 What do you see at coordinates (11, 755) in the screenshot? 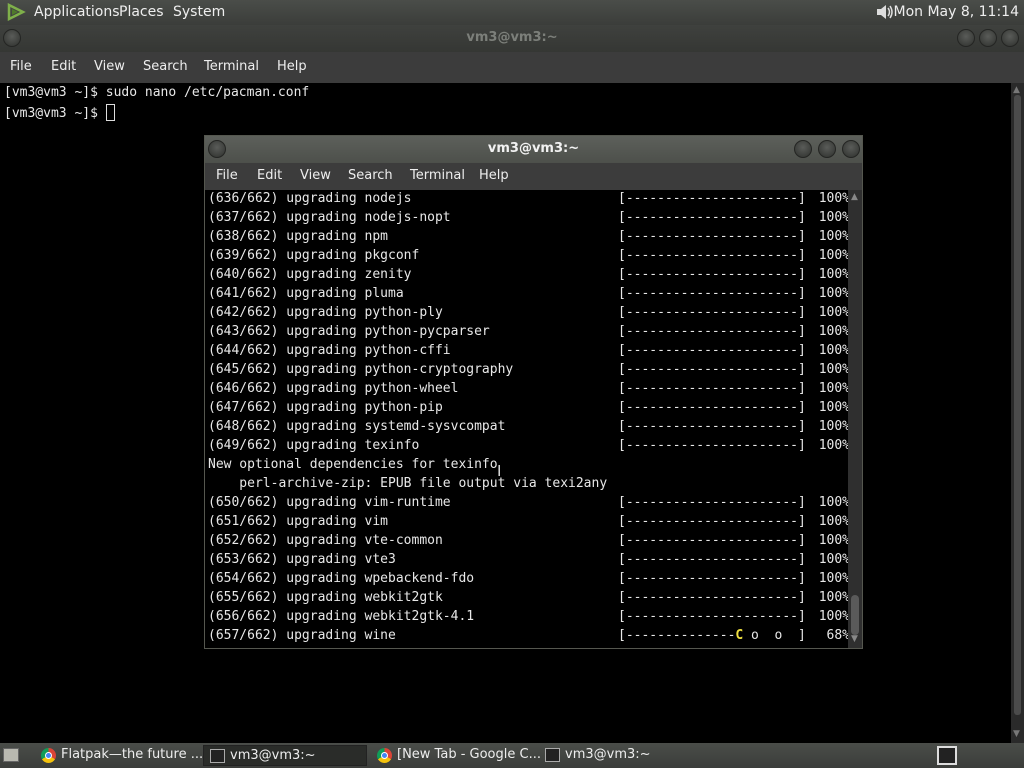
I see `show-desktop-icon` at bounding box center [11, 755].